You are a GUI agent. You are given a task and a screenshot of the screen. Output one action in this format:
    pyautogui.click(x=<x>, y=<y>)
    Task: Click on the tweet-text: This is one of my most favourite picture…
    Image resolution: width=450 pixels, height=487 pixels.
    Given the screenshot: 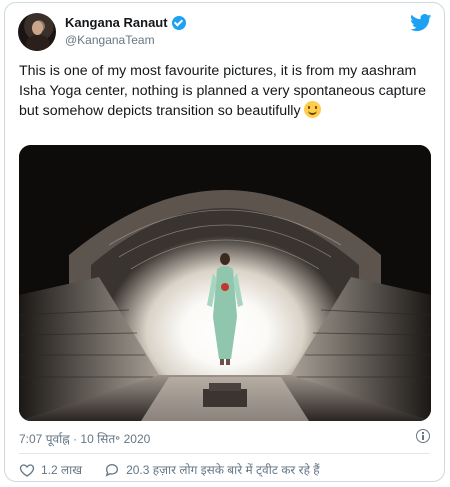 What is the action you would take?
    pyautogui.click(x=223, y=91)
    